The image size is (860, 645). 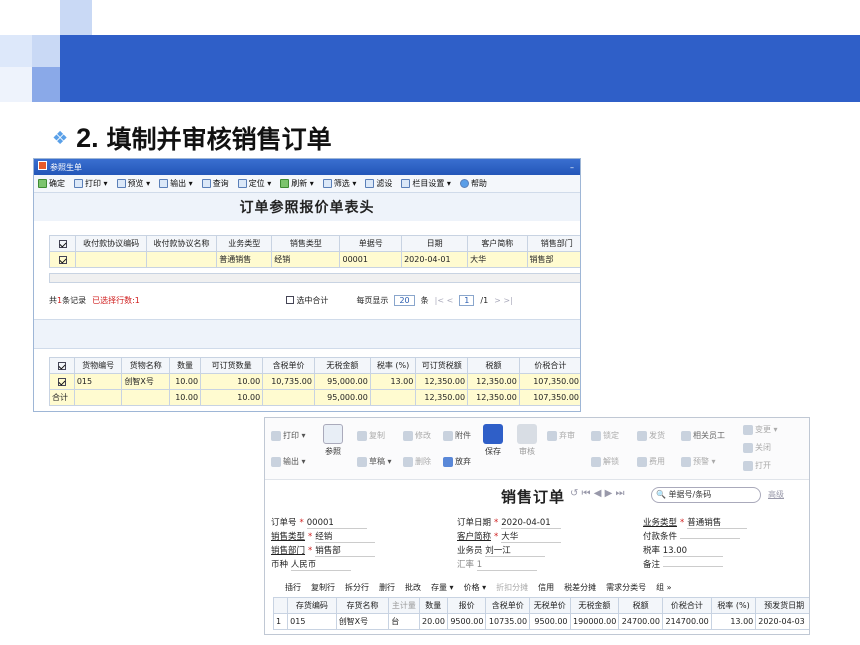 What do you see at coordinates (497, 243) in the screenshot?
I see `column-header: 客户简称` at bounding box center [497, 243].